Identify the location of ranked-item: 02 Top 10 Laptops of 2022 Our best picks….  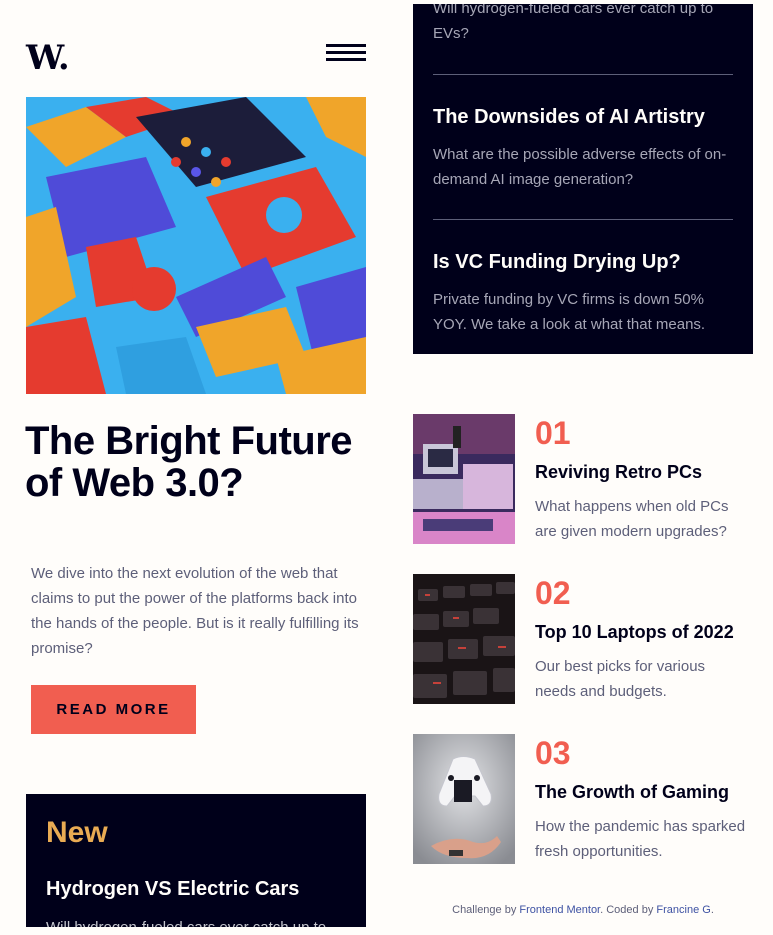
(583, 639).